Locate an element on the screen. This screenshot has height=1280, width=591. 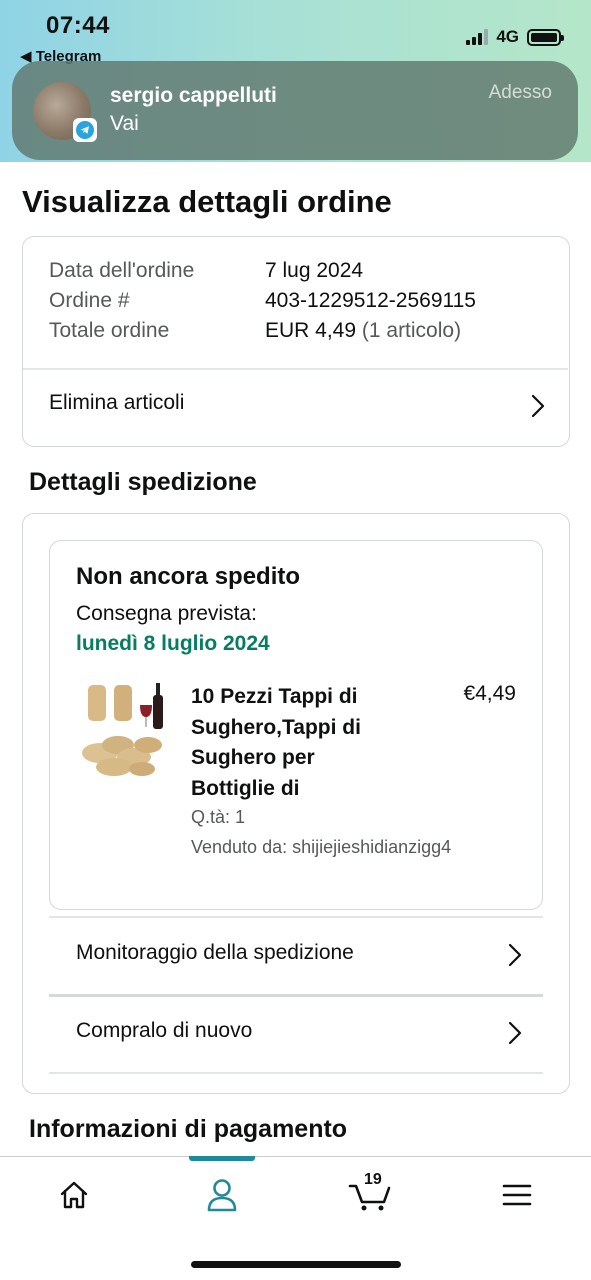
track-shipment-row: Monitoraggio della spedizione is located at coordinates (296, 956).